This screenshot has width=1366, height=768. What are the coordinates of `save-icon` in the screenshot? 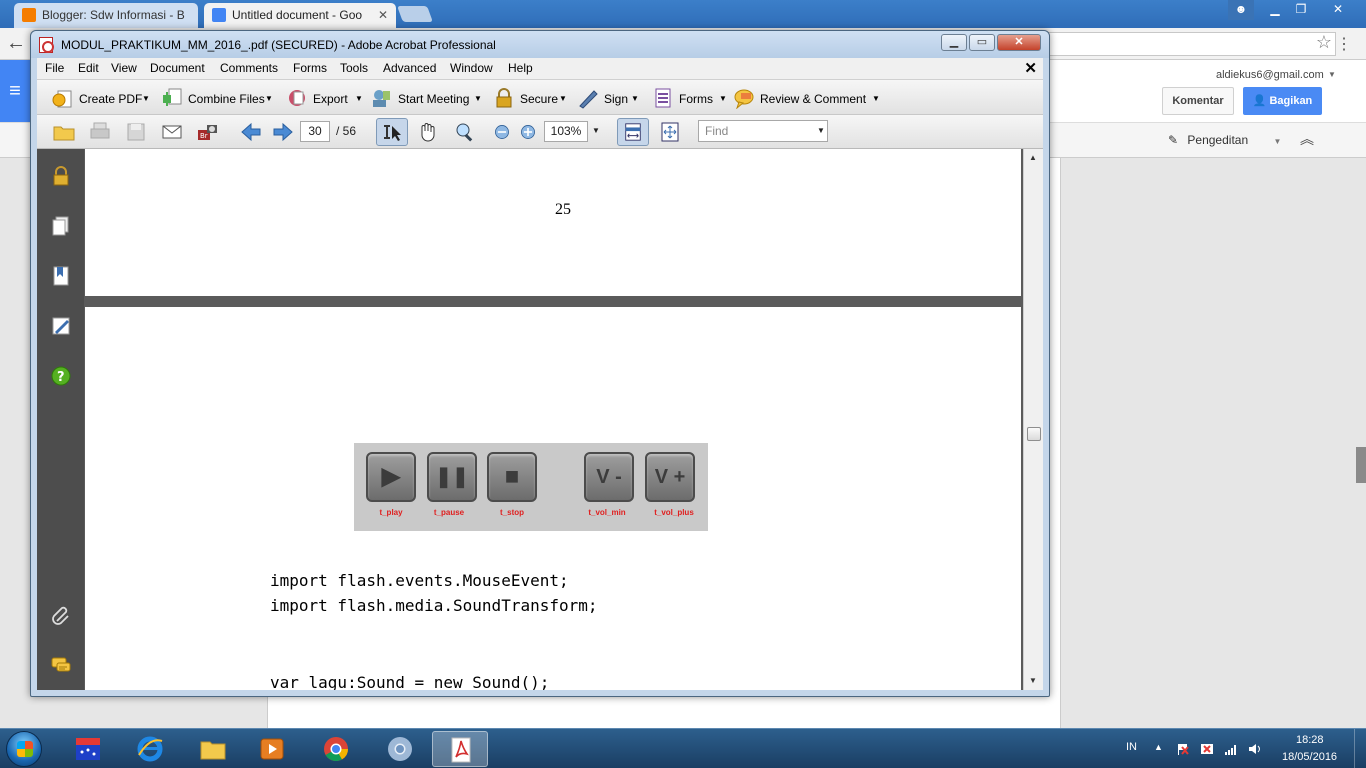 It's located at (136, 132).